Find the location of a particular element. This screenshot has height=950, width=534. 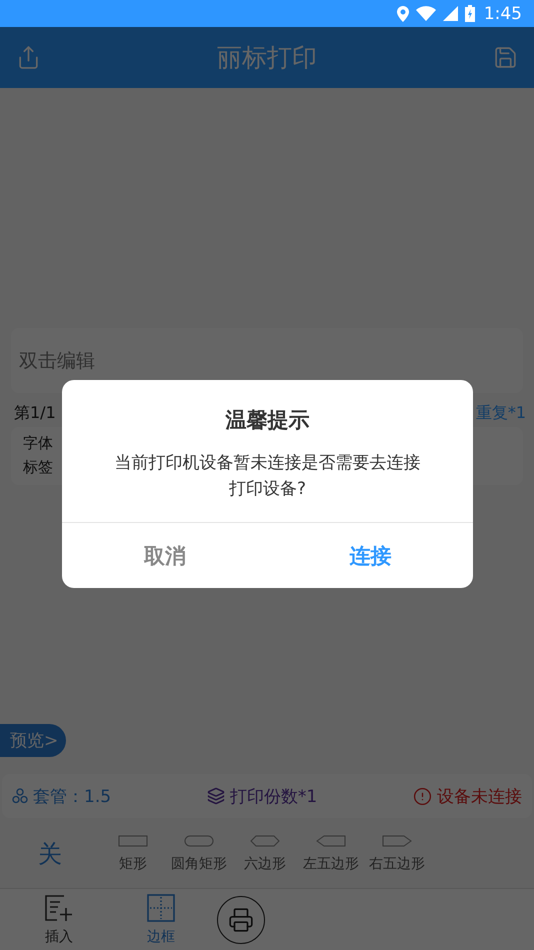

device-status: 设备未连接 is located at coordinates (479, 796).